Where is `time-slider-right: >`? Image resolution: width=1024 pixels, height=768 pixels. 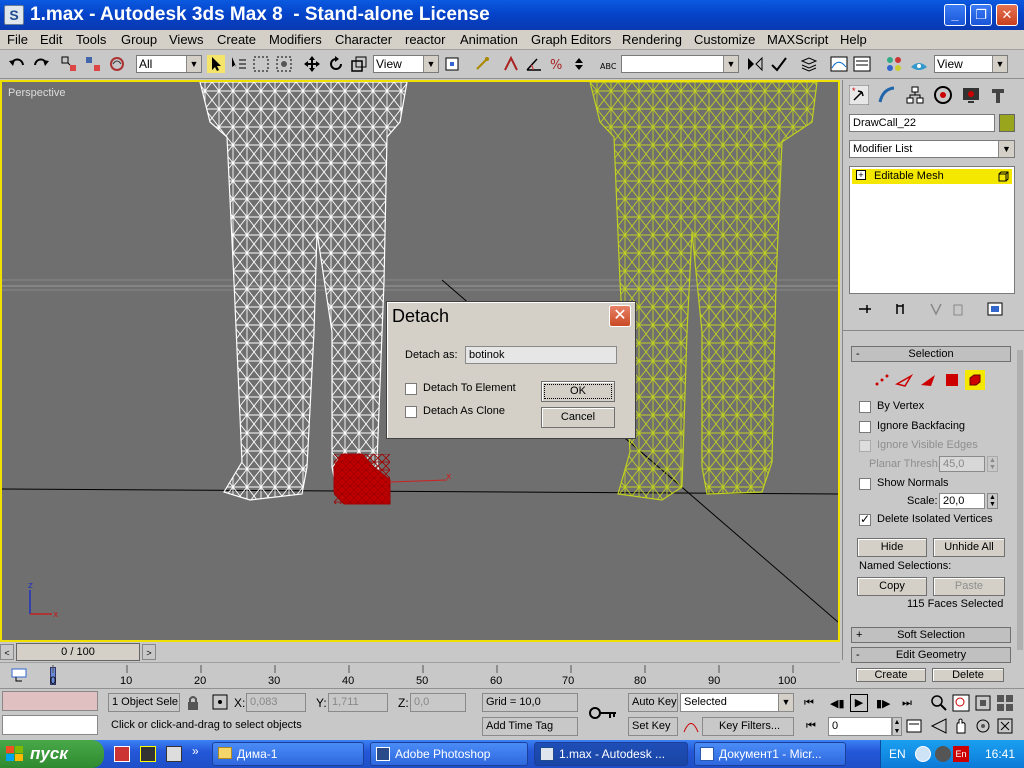
time-slider-right: > is located at coordinates (149, 652).